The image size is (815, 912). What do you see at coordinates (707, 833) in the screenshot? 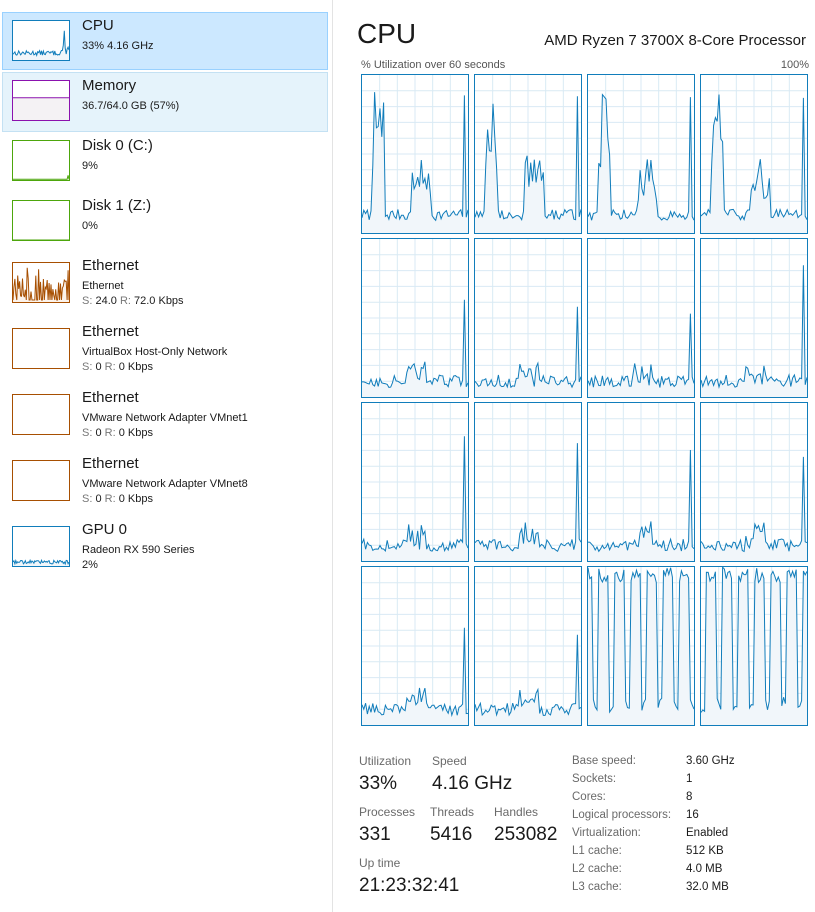
I see `spec-value: Enabled` at bounding box center [707, 833].